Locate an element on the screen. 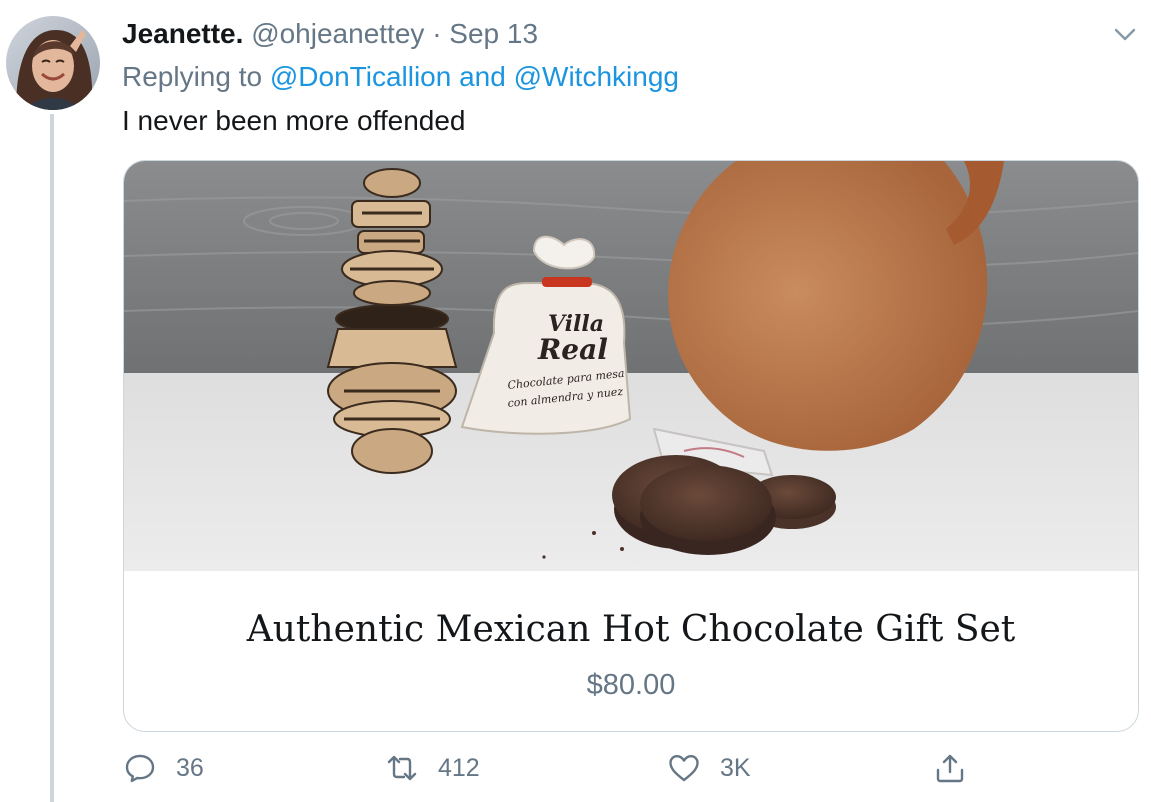  mention-joiner: and is located at coordinates (482, 76).